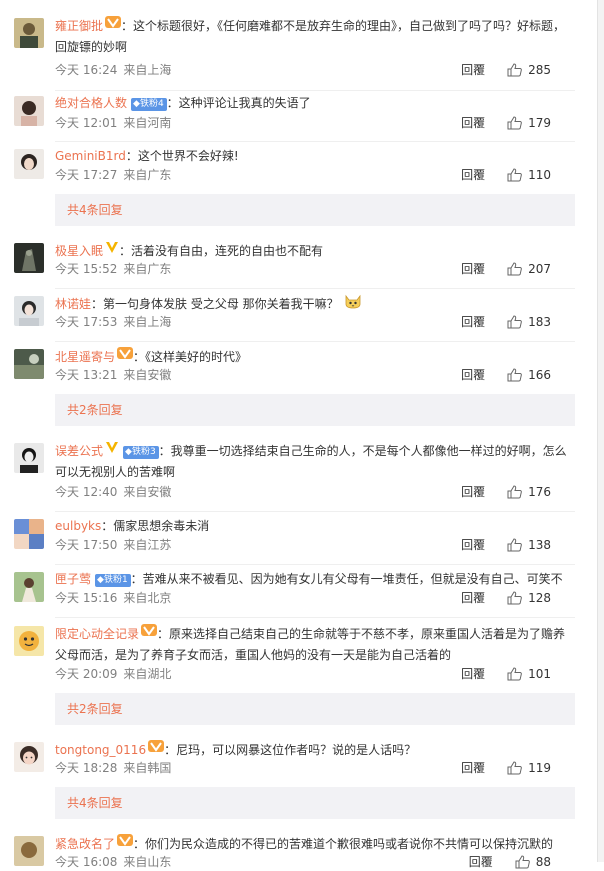  Describe the element at coordinates (86, 70) in the screenshot. I see `comment-time: 今天 16:24` at that location.